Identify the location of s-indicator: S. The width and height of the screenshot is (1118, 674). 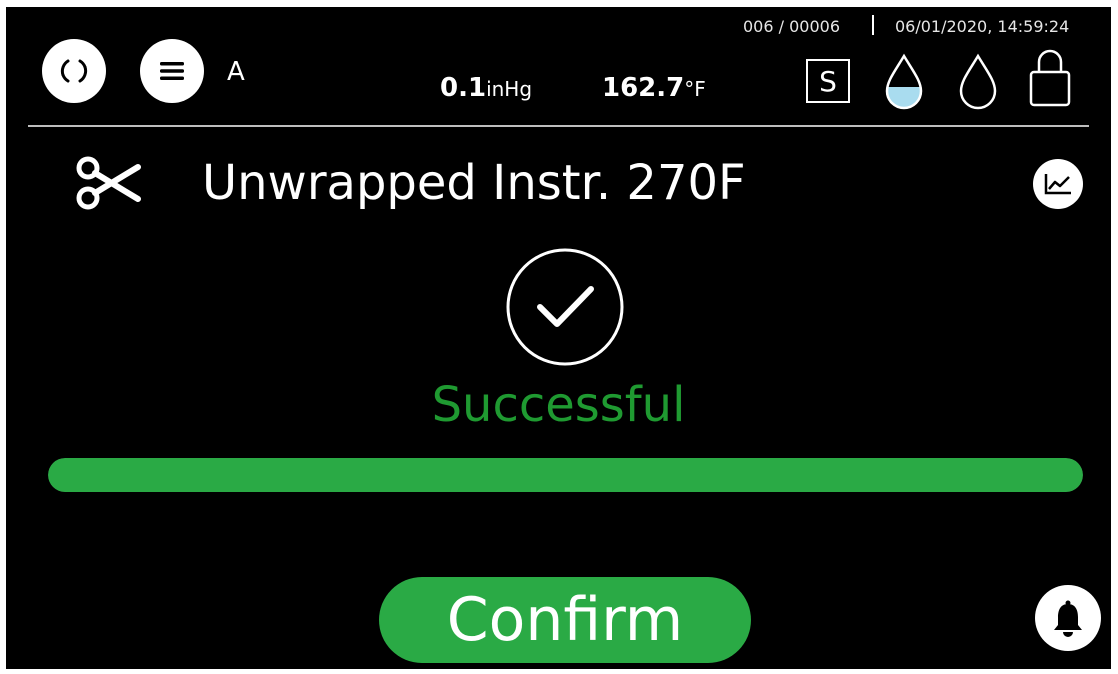
(828, 81).